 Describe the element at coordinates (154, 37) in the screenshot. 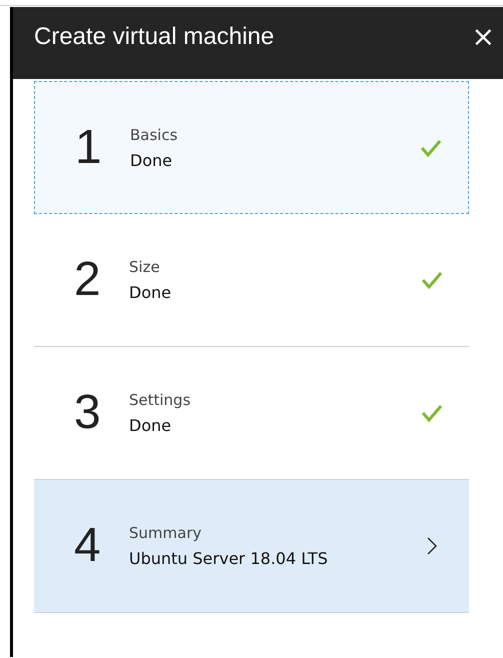

I see `window-title: Create virtual machine` at that location.